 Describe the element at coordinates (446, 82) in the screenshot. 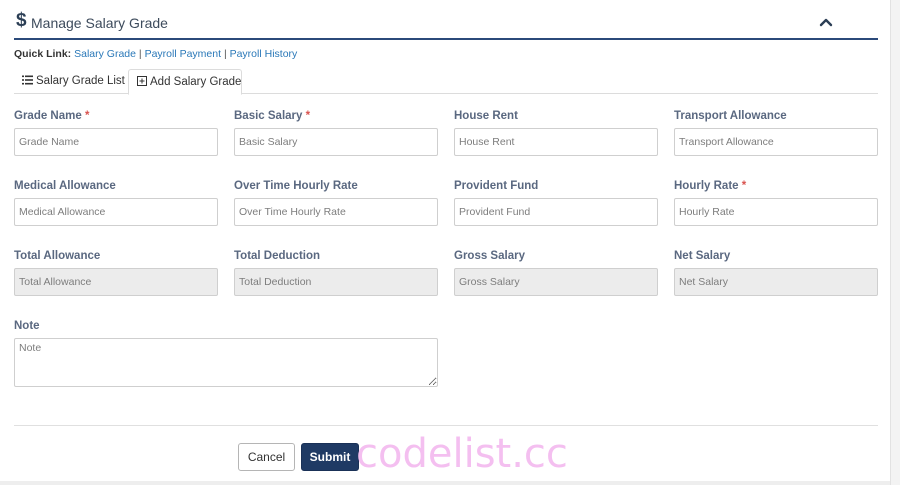

I see `tab-bar: Salary Grade List Add Salary Grade` at that location.